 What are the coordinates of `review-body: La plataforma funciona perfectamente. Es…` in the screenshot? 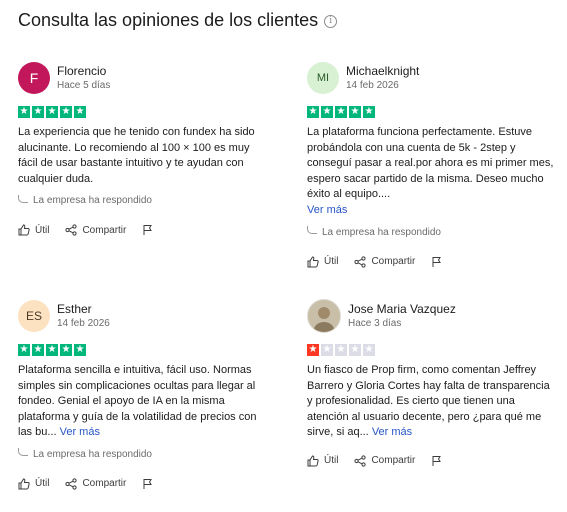 It's located at (430, 163).